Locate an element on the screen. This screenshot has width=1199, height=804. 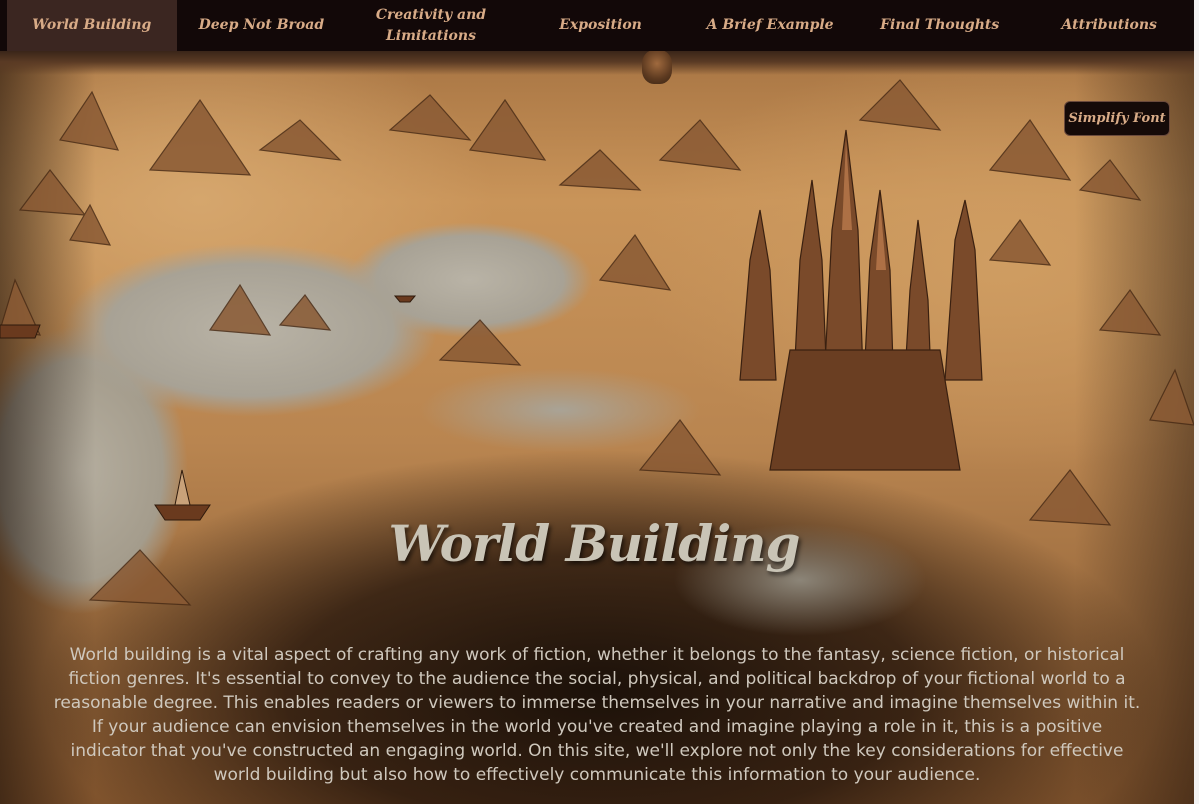
nav-item-attributions: Attributions is located at coordinates (1109, 25).